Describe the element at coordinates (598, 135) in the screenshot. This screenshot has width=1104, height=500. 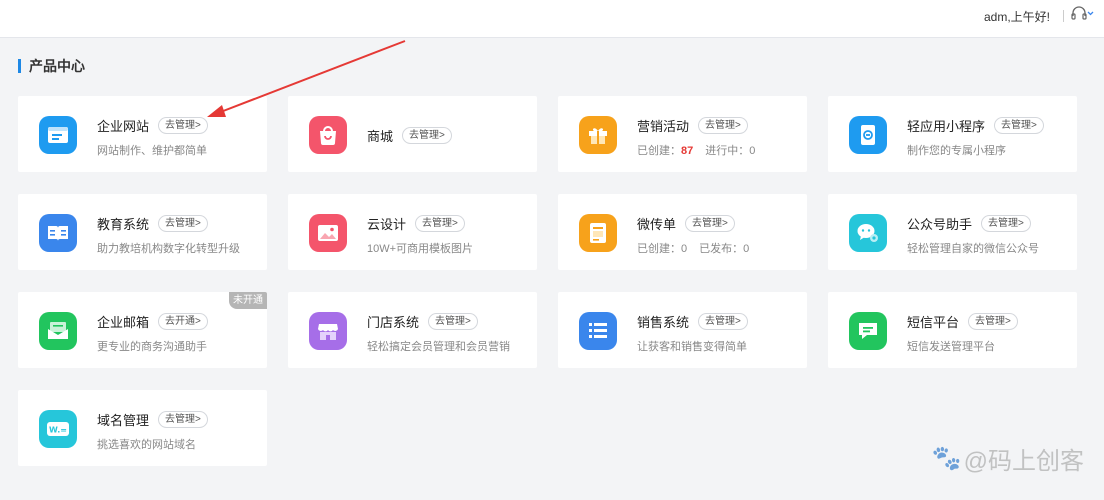
I see `gift-icon` at that location.